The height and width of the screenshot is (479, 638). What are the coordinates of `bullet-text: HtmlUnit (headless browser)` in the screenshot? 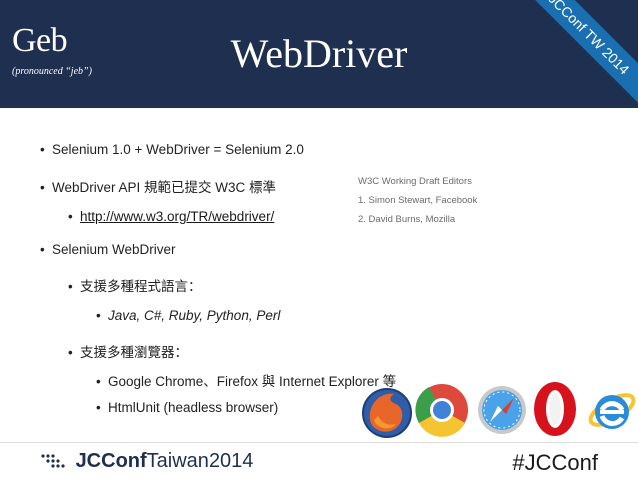 It's located at (193, 407).